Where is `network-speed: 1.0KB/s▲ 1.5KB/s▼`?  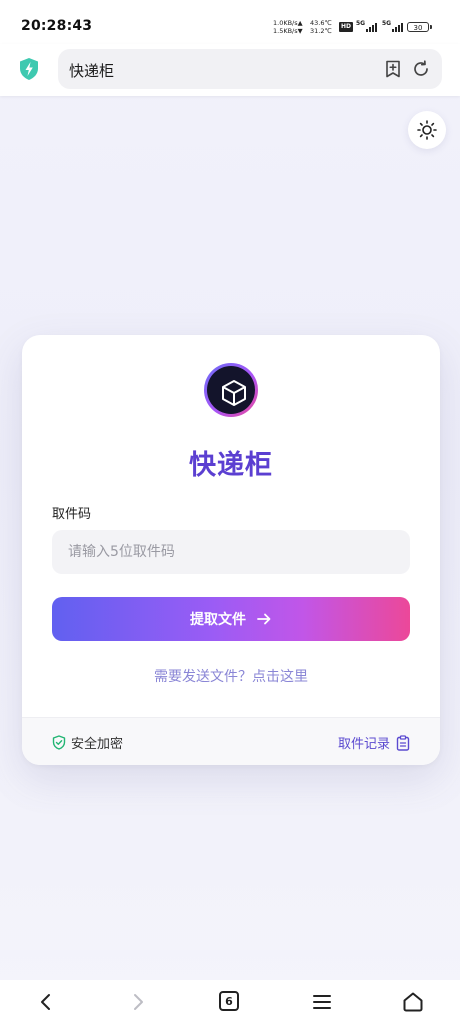
network-speed: 1.0KB/s▲ 1.5KB/s▼ is located at coordinates (288, 27).